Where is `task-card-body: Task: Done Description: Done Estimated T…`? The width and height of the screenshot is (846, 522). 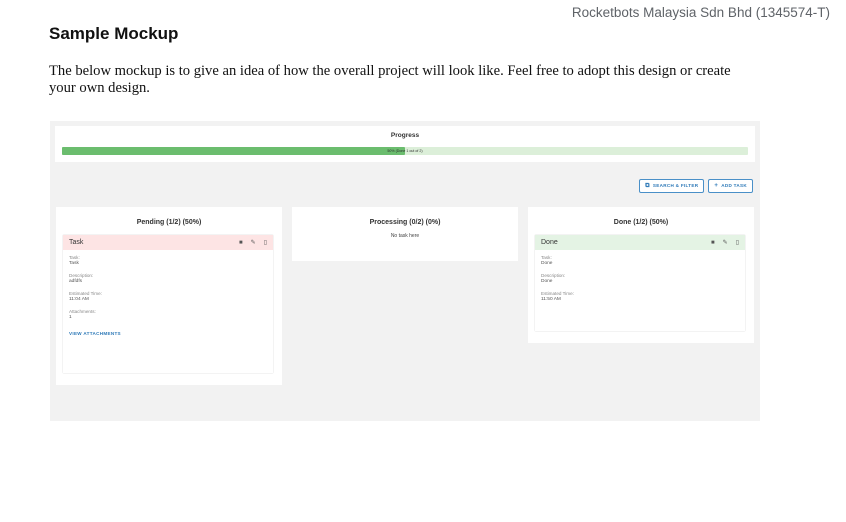 task-card-body: Task: Done Description: Done Estimated T… is located at coordinates (640, 282).